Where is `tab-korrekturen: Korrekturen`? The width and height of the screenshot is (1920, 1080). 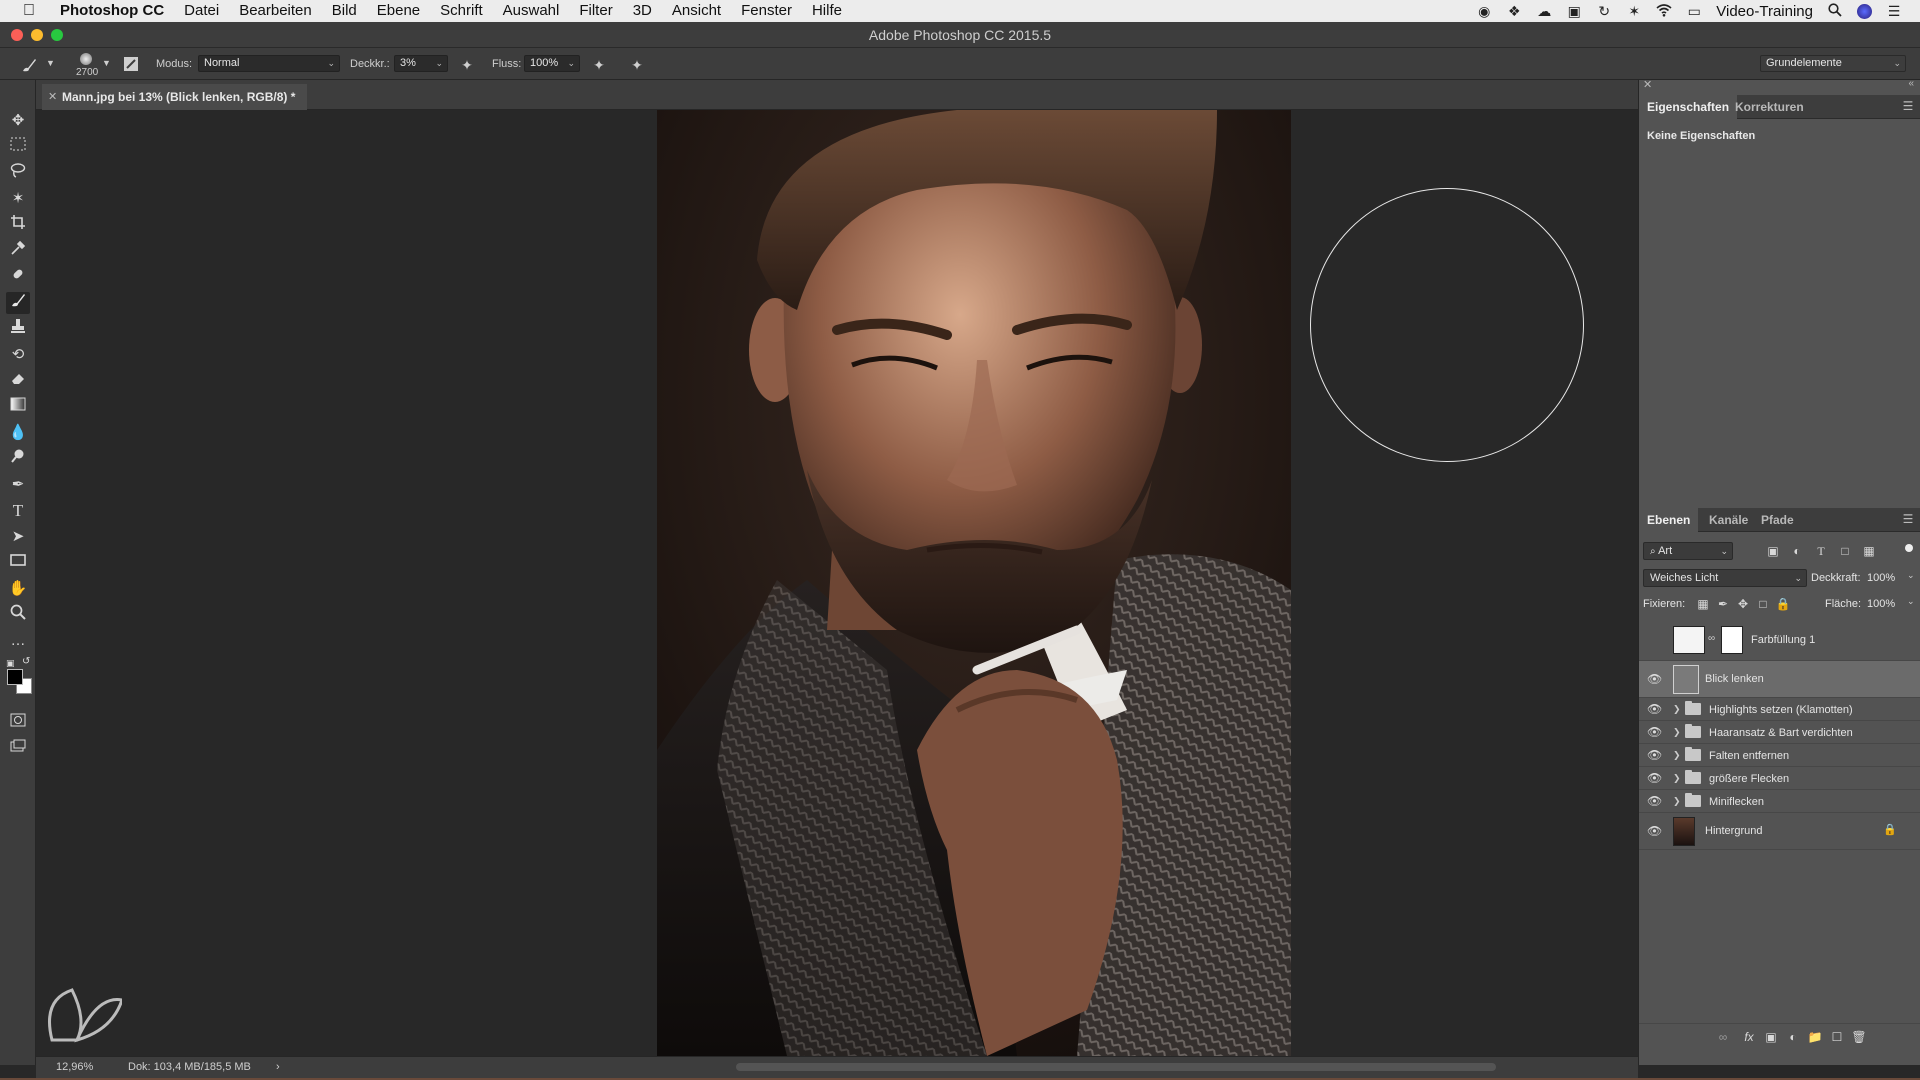 tab-korrekturen: Korrekturen is located at coordinates (1769, 107).